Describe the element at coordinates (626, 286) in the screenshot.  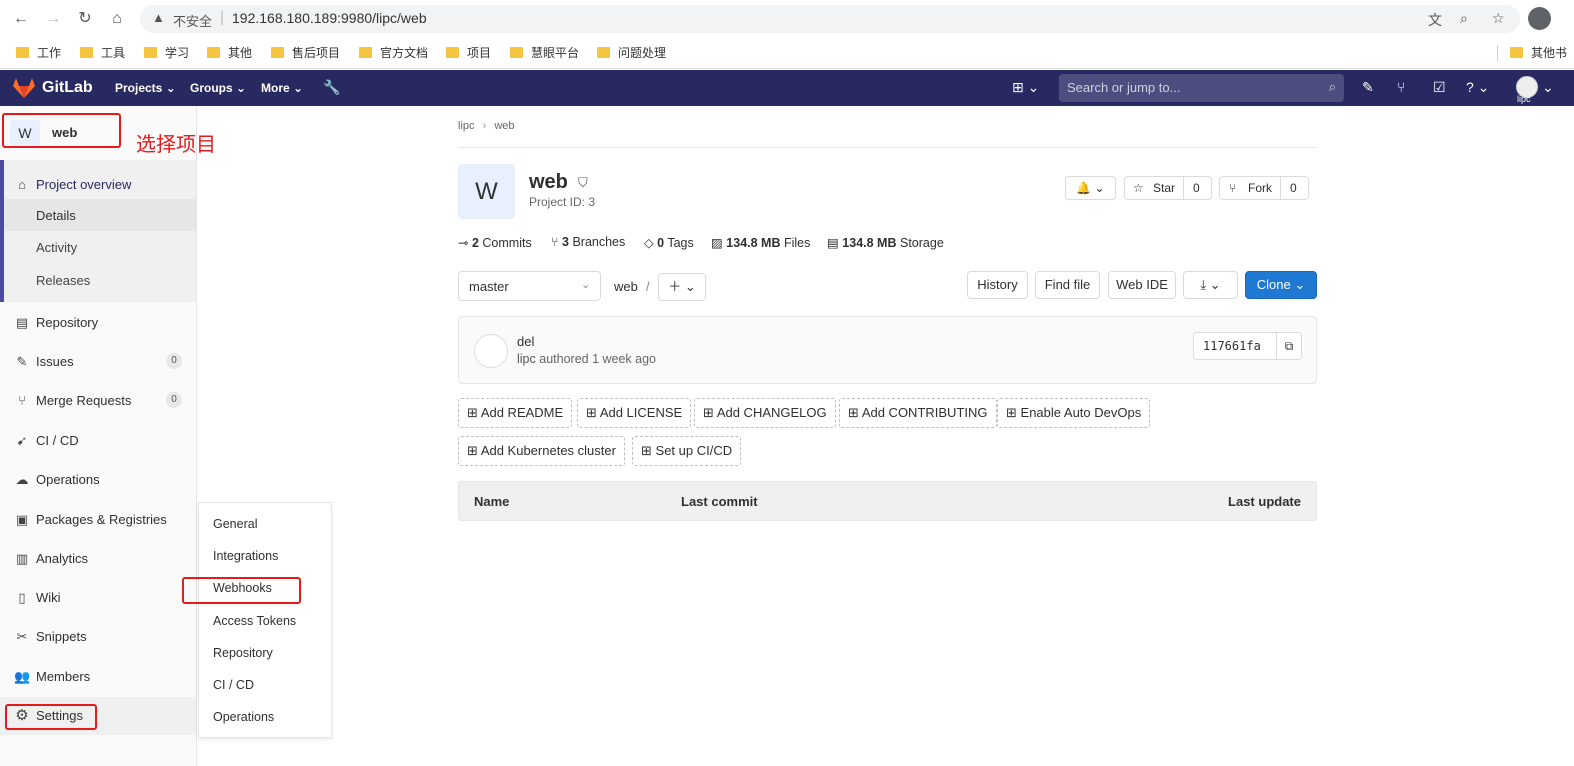
I see `path-root: web` at that location.